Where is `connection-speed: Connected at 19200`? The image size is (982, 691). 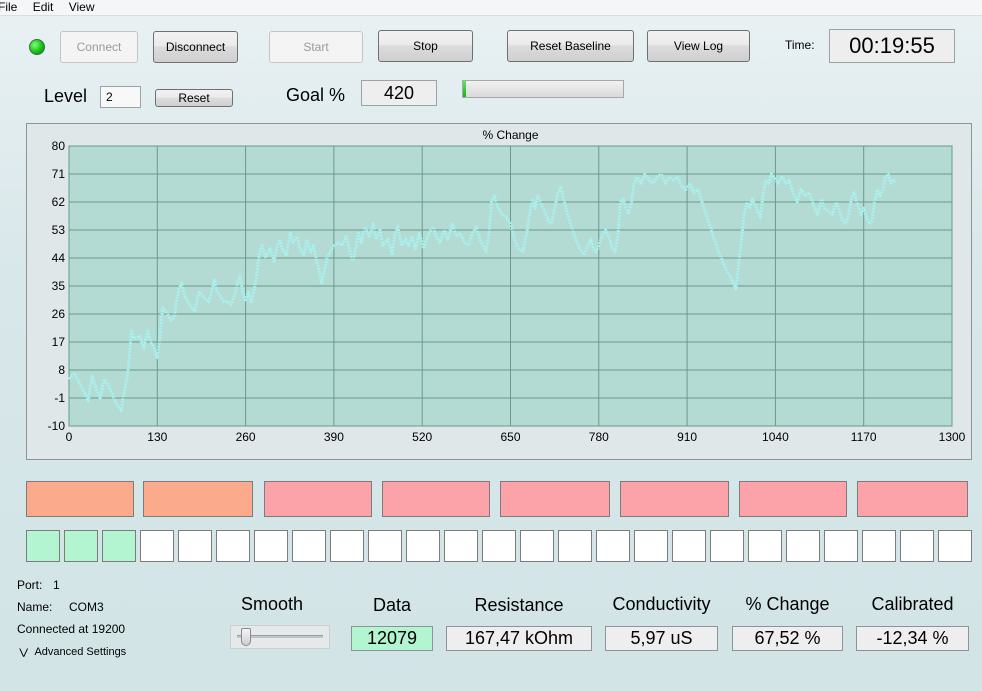
connection-speed: Connected at 19200 is located at coordinates (71, 629).